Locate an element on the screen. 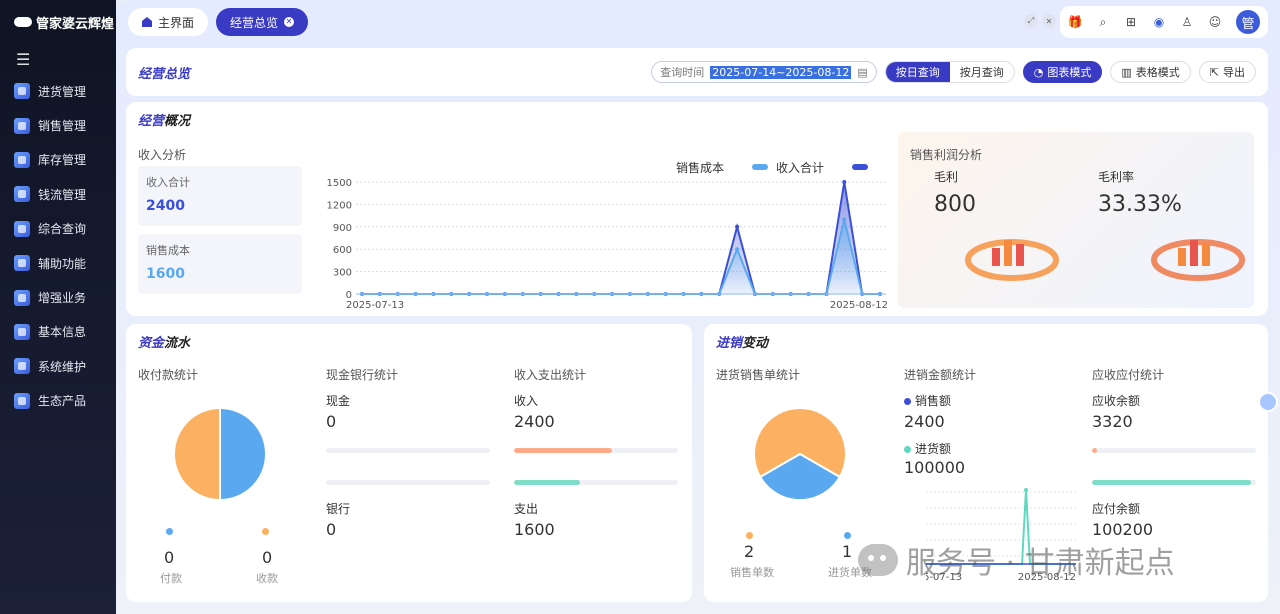 The height and width of the screenshot is (614, 1280). legend-label: 收入合计 is located at coordinates (800, 167).